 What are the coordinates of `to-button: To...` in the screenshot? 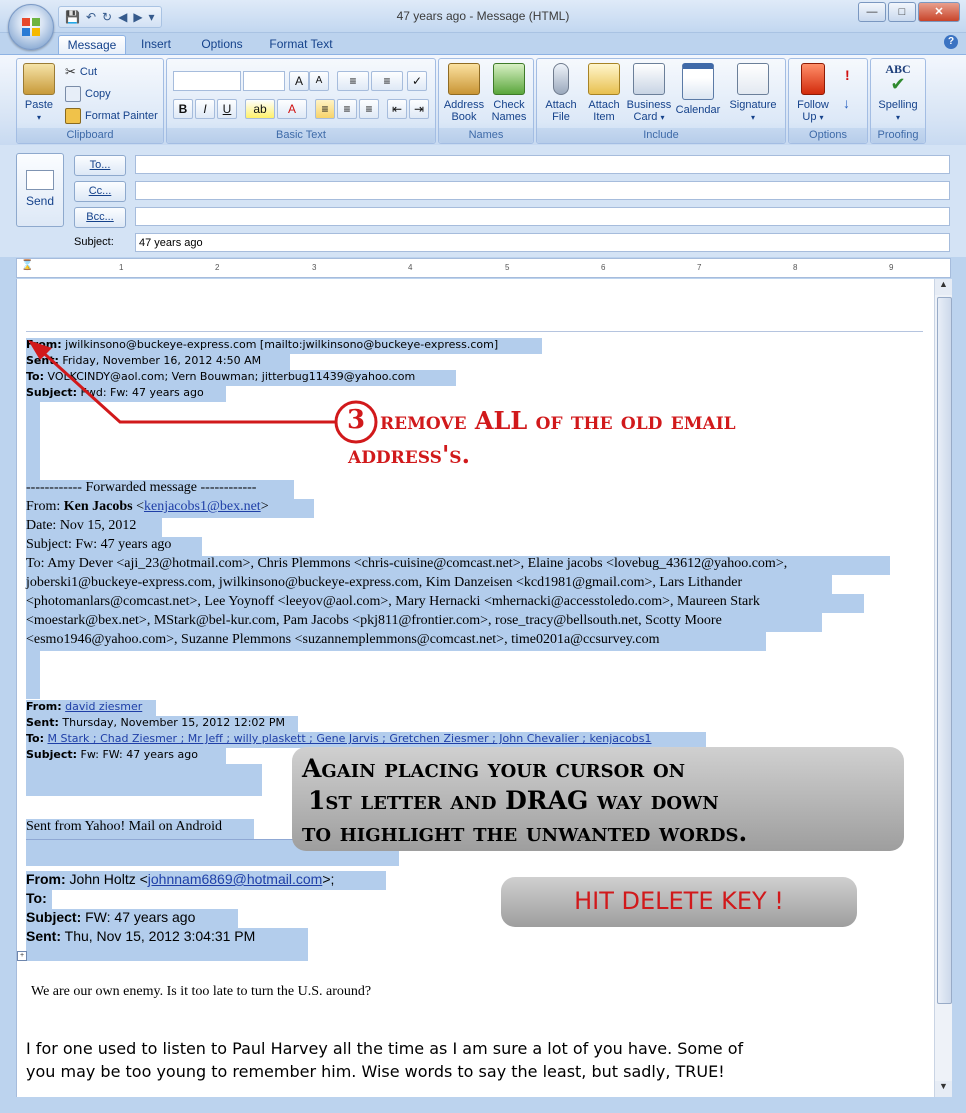 It's located at (100, 165).